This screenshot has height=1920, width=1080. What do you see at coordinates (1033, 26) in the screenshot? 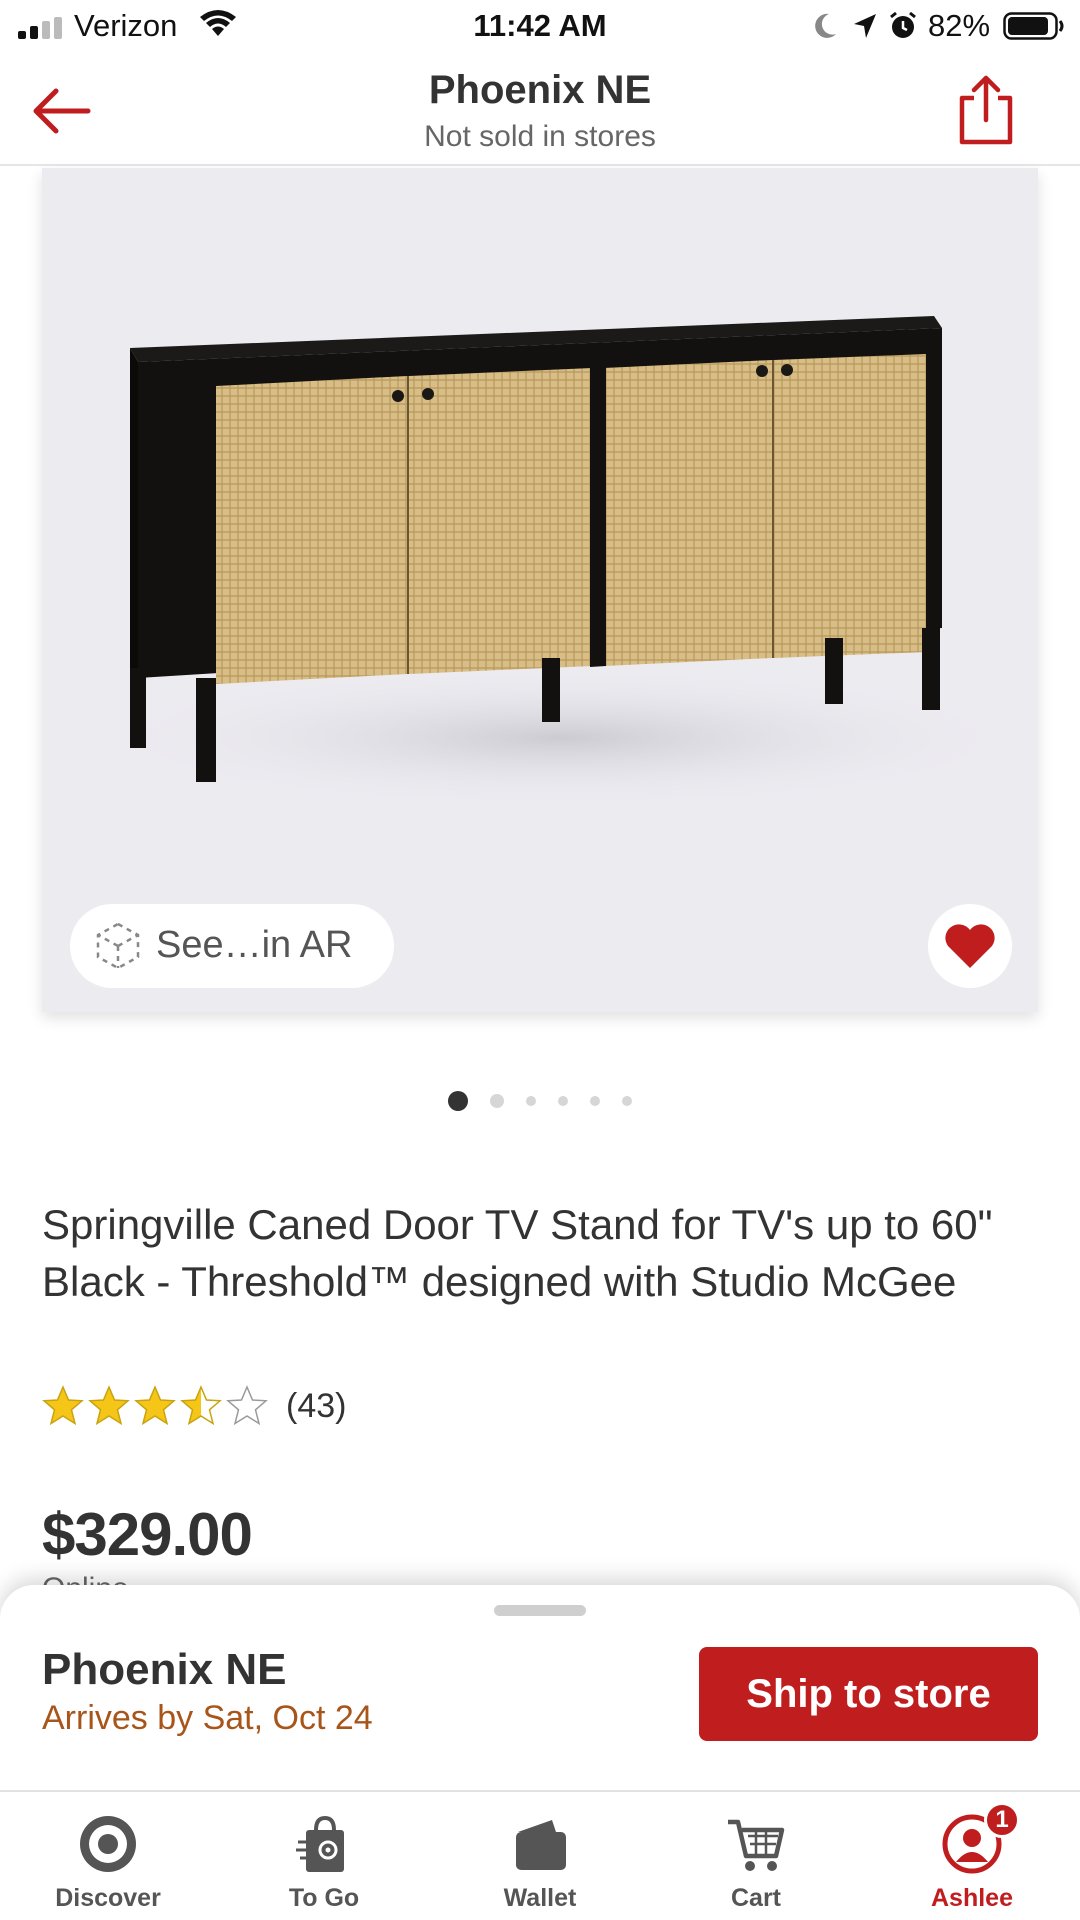
I see `battery-icon` at bounding box center [1033, 26].